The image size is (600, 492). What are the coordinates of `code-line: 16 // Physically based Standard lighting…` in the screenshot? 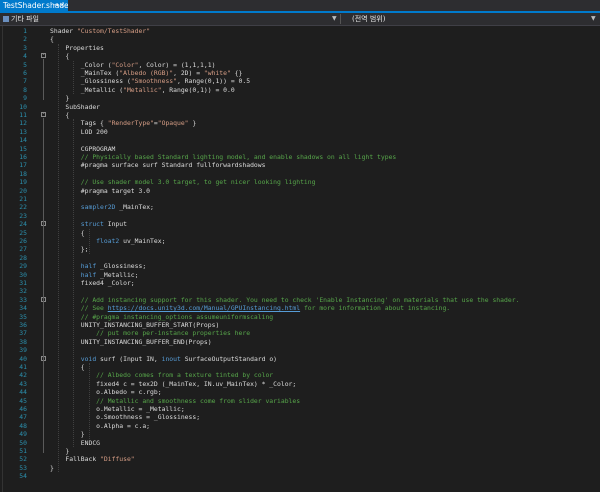 It's located at (300, 157).